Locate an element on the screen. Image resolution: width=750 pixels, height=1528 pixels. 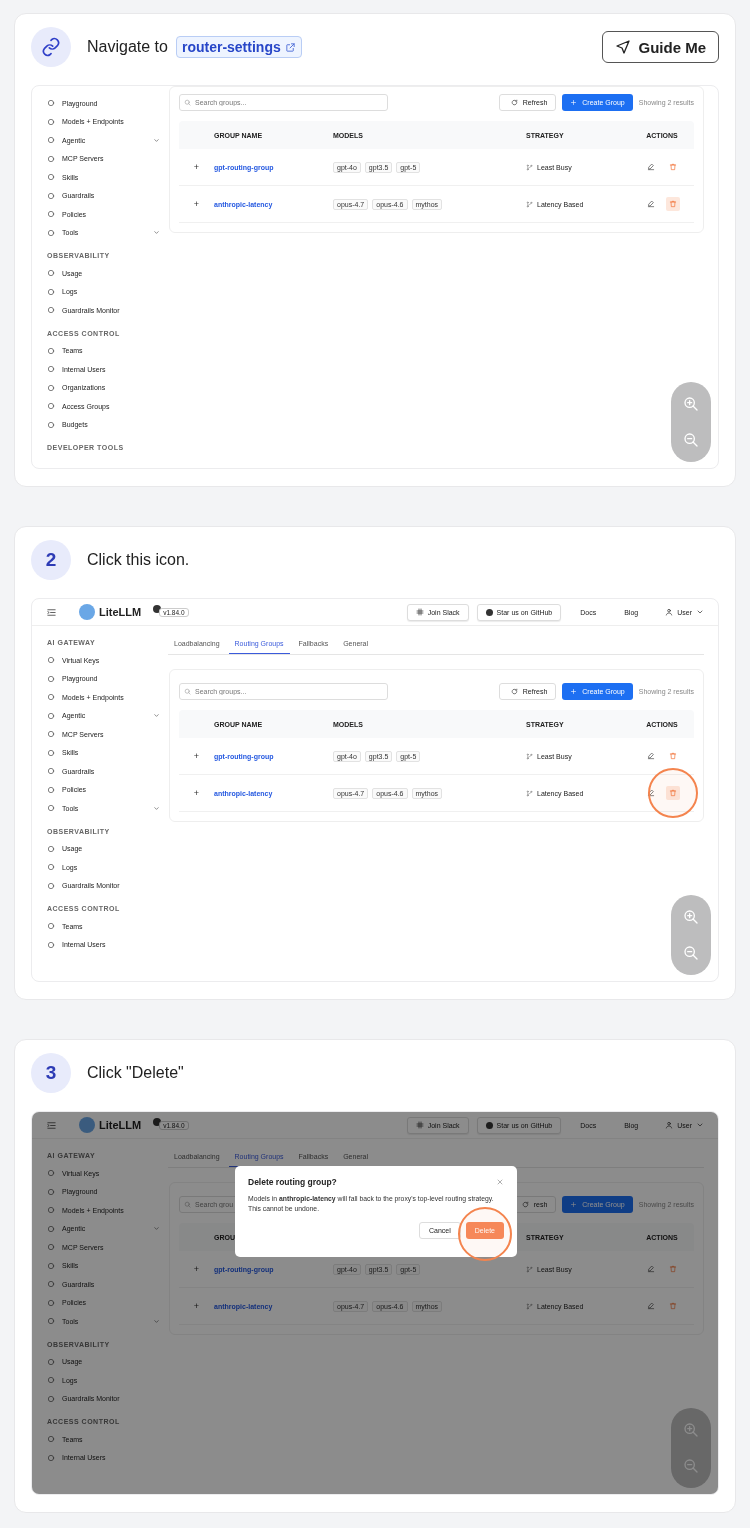
page-link: router-settings is located at coordinates (238, 47).